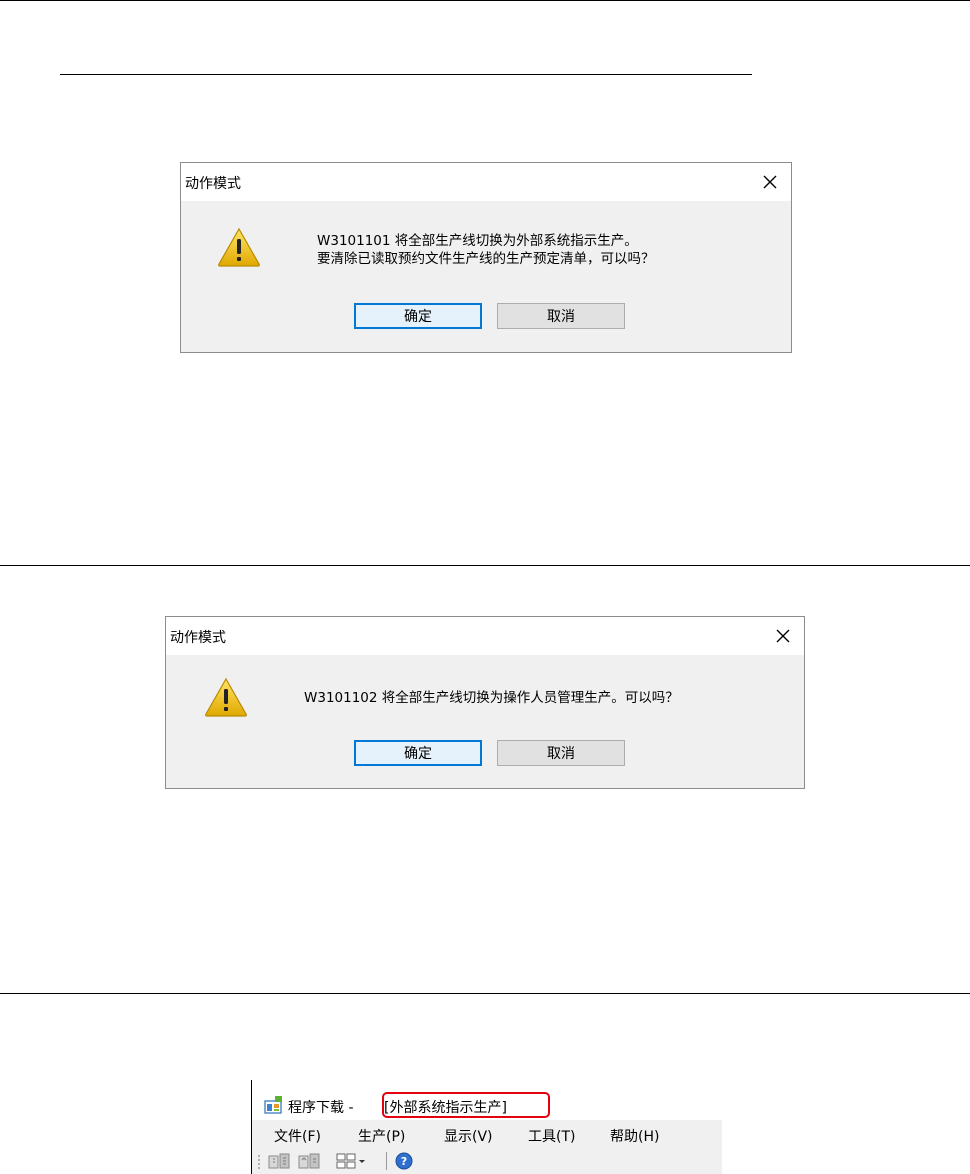 The image size is (970, 1174). I want to click on sub-rule, so click(406, 74).